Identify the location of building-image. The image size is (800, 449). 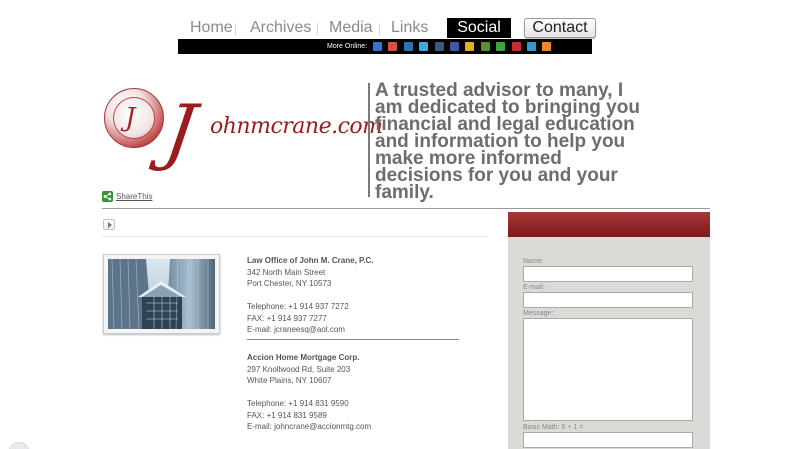
(161, 294).